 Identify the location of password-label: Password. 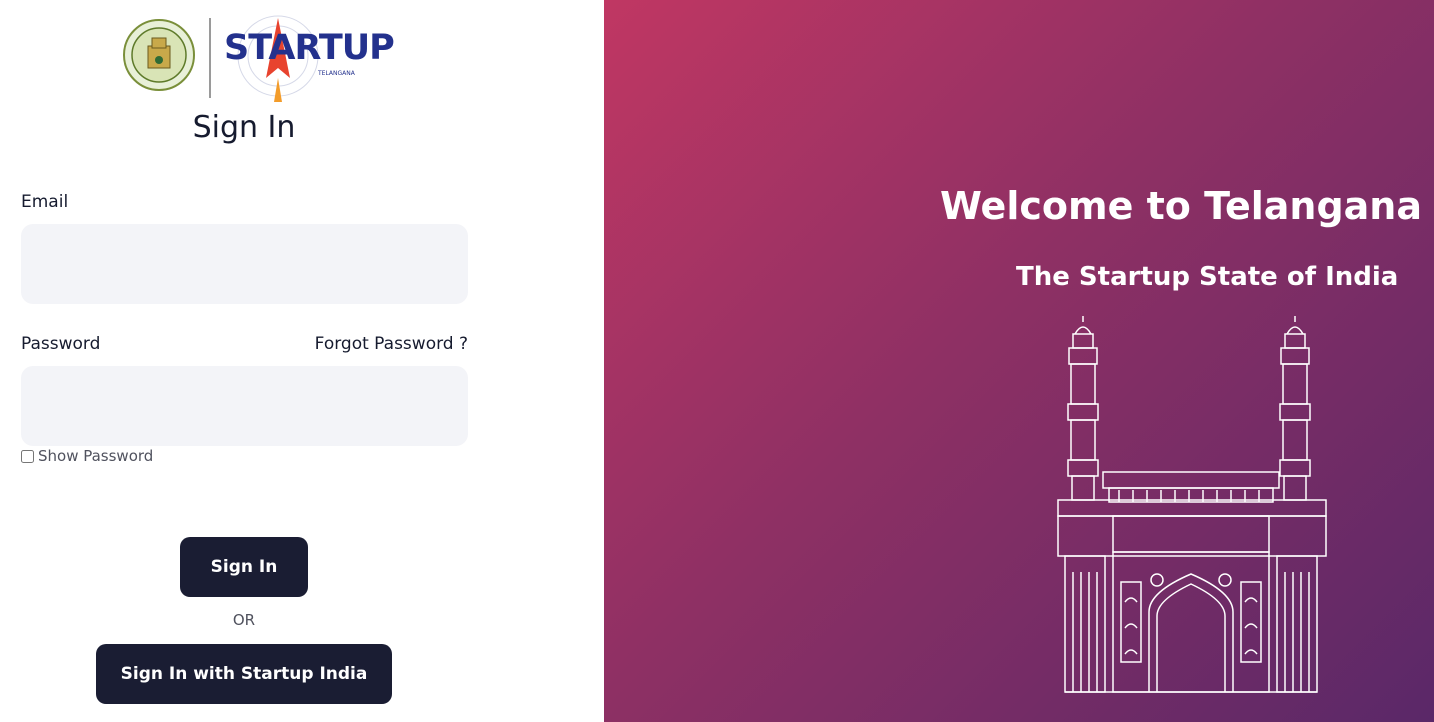
(61, 344).